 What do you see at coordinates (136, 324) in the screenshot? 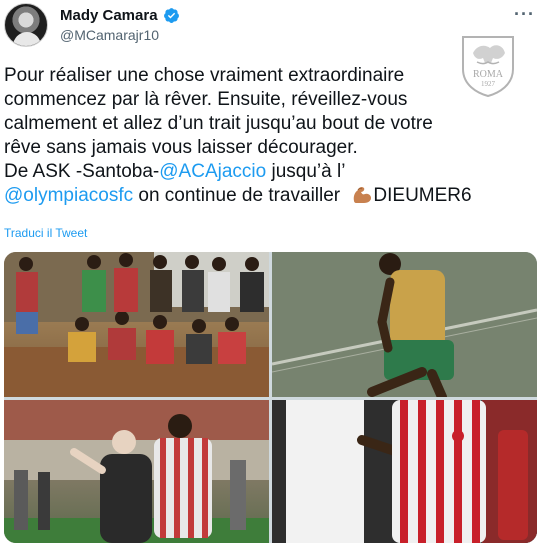
I see `photo-team-group` at bounding box center [136, 324].